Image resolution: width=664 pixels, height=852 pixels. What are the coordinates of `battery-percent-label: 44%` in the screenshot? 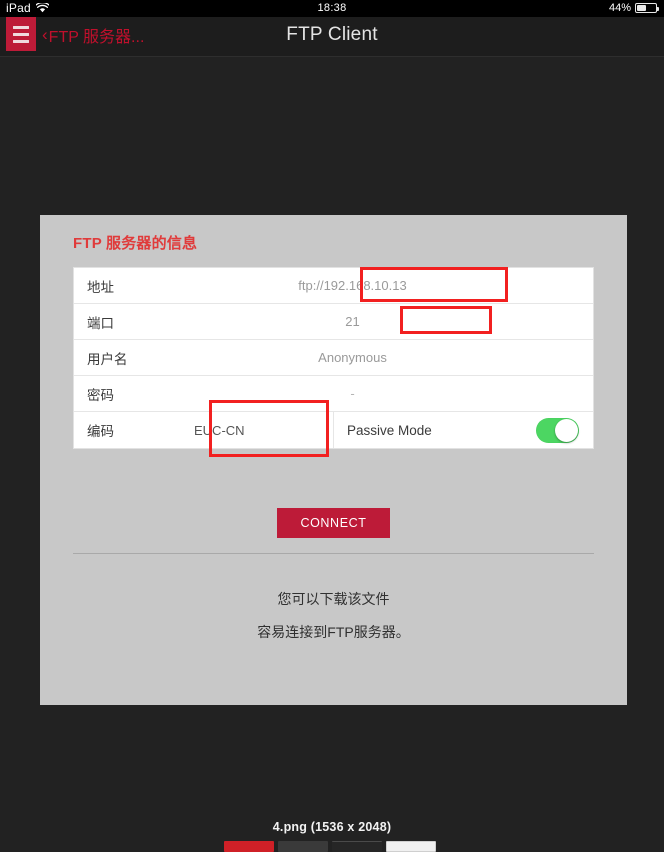 It's located at (619, 8).